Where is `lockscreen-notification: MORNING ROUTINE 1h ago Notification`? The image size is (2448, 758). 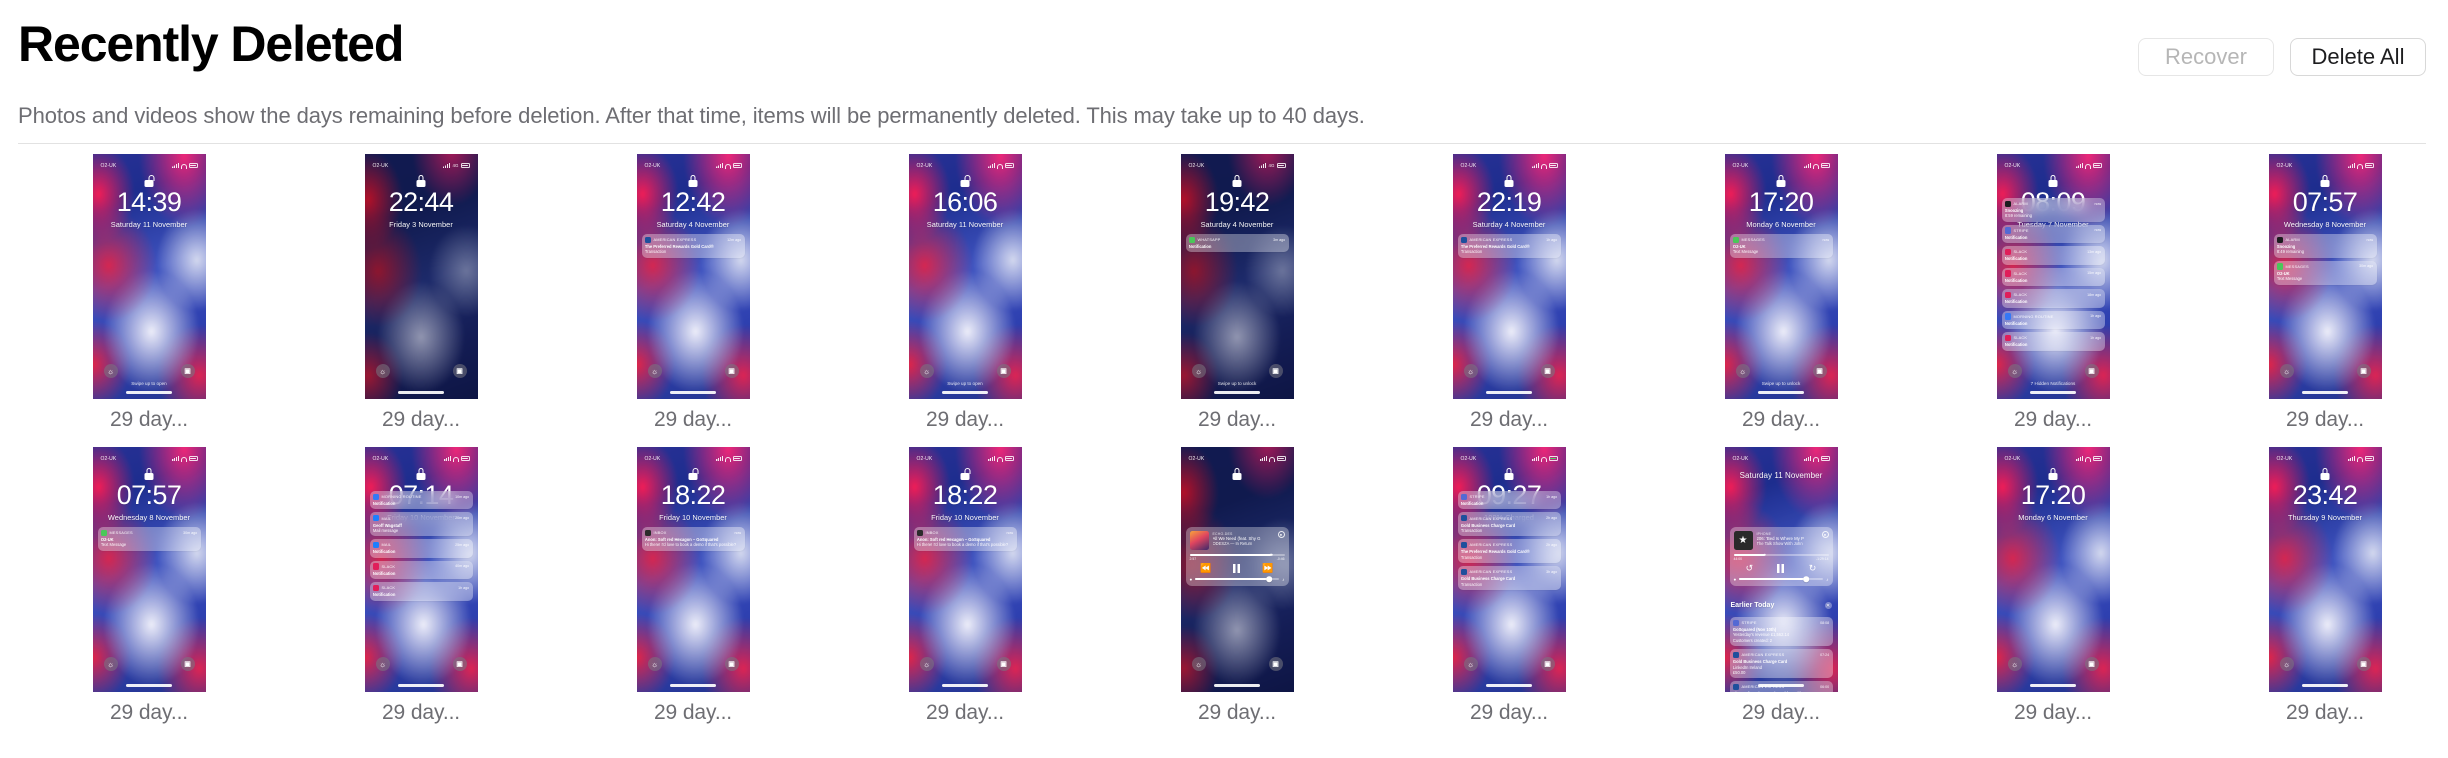 lockscreen-notification: MORNING ROUTINE 1h ago Notification is located at coordinates (2053, 320).